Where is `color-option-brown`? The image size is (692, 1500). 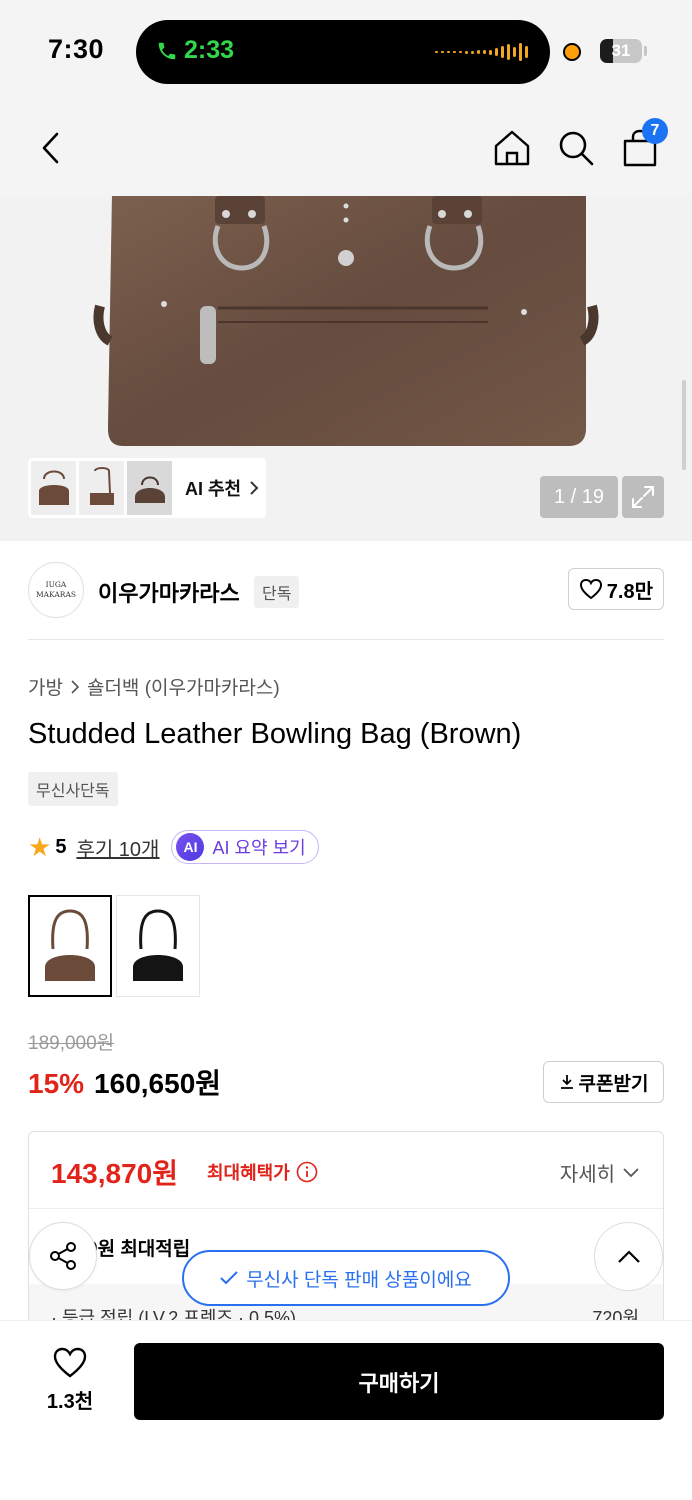 color-option-brown is located at coordinates (70, 946).